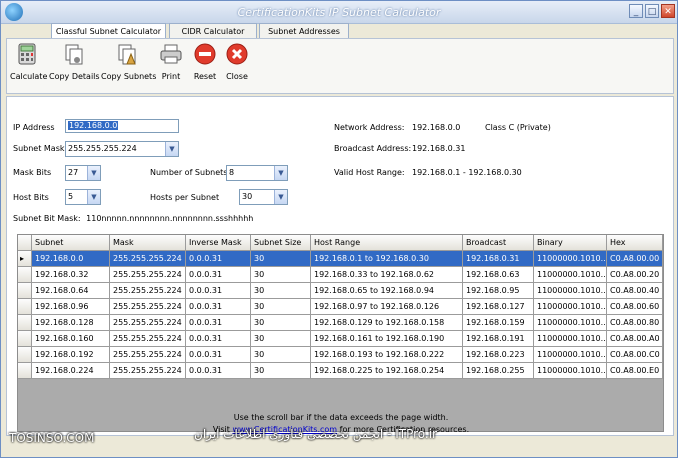  I want to click on cell-hex: C0.A8.00.80, so click(635, 323).